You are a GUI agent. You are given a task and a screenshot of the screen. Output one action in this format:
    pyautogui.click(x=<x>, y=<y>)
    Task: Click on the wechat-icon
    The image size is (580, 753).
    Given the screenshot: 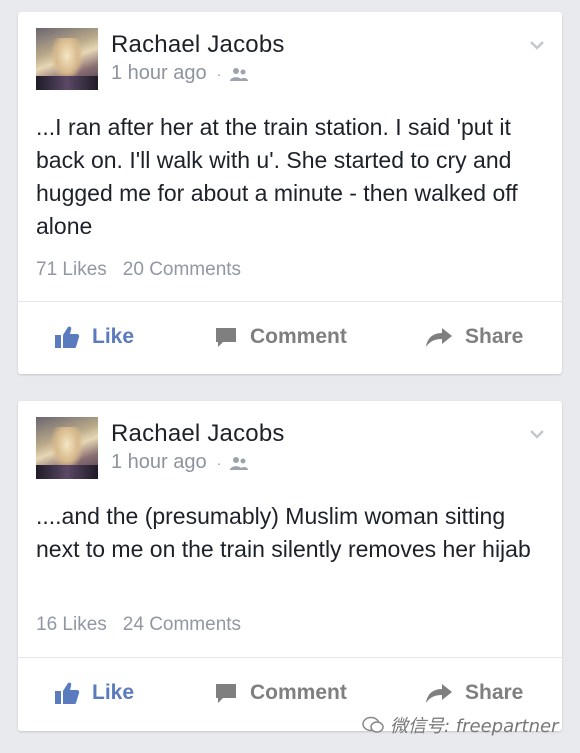 What is the action you would take?
    pyautogui.click(x=373, y=724)
    